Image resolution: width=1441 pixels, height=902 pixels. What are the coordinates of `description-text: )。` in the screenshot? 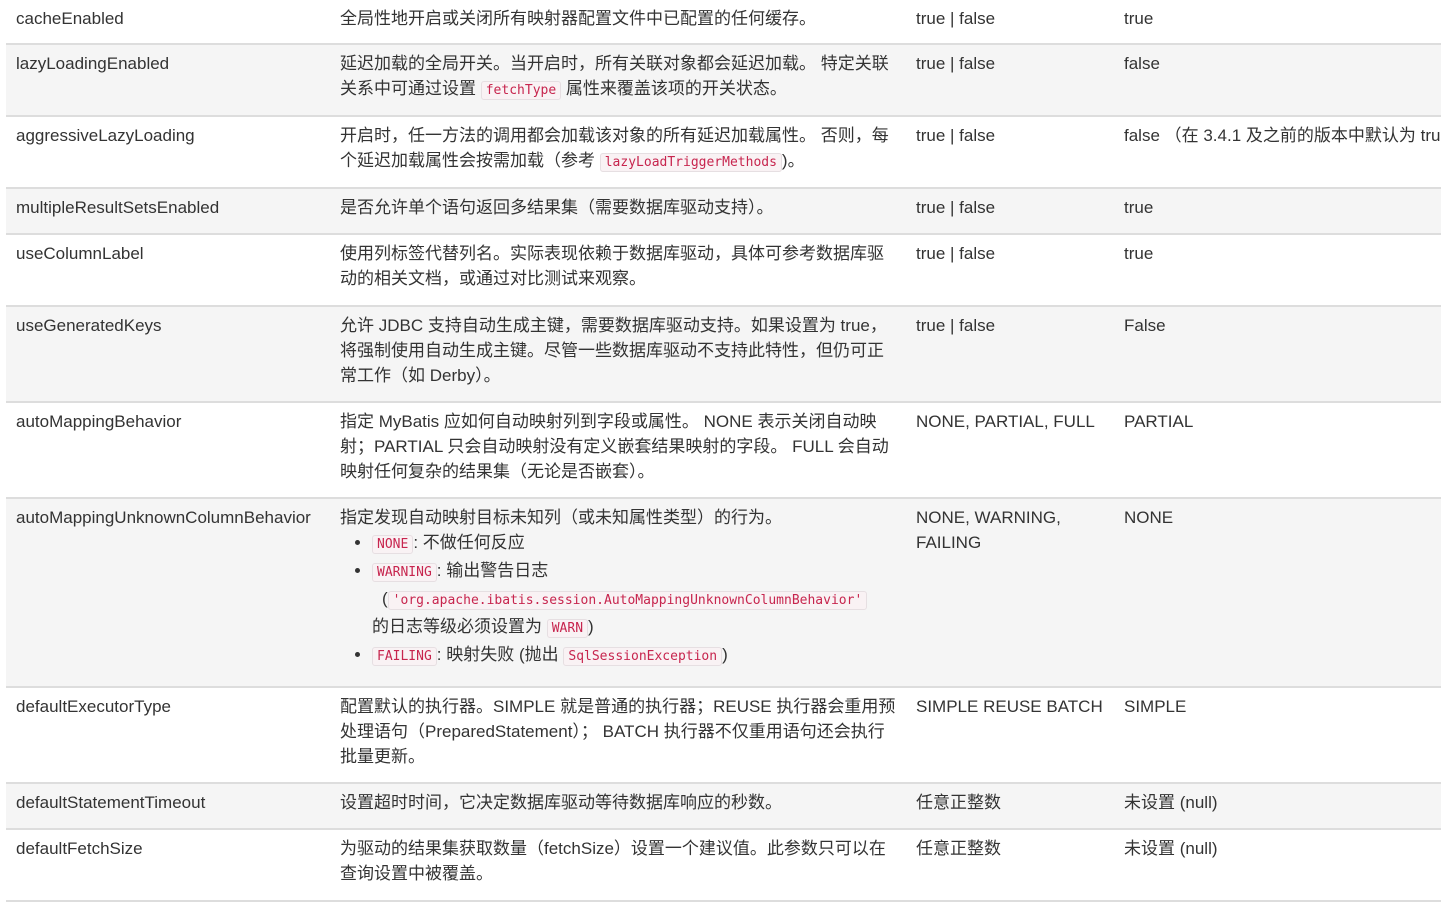 It's located at (793, 160).